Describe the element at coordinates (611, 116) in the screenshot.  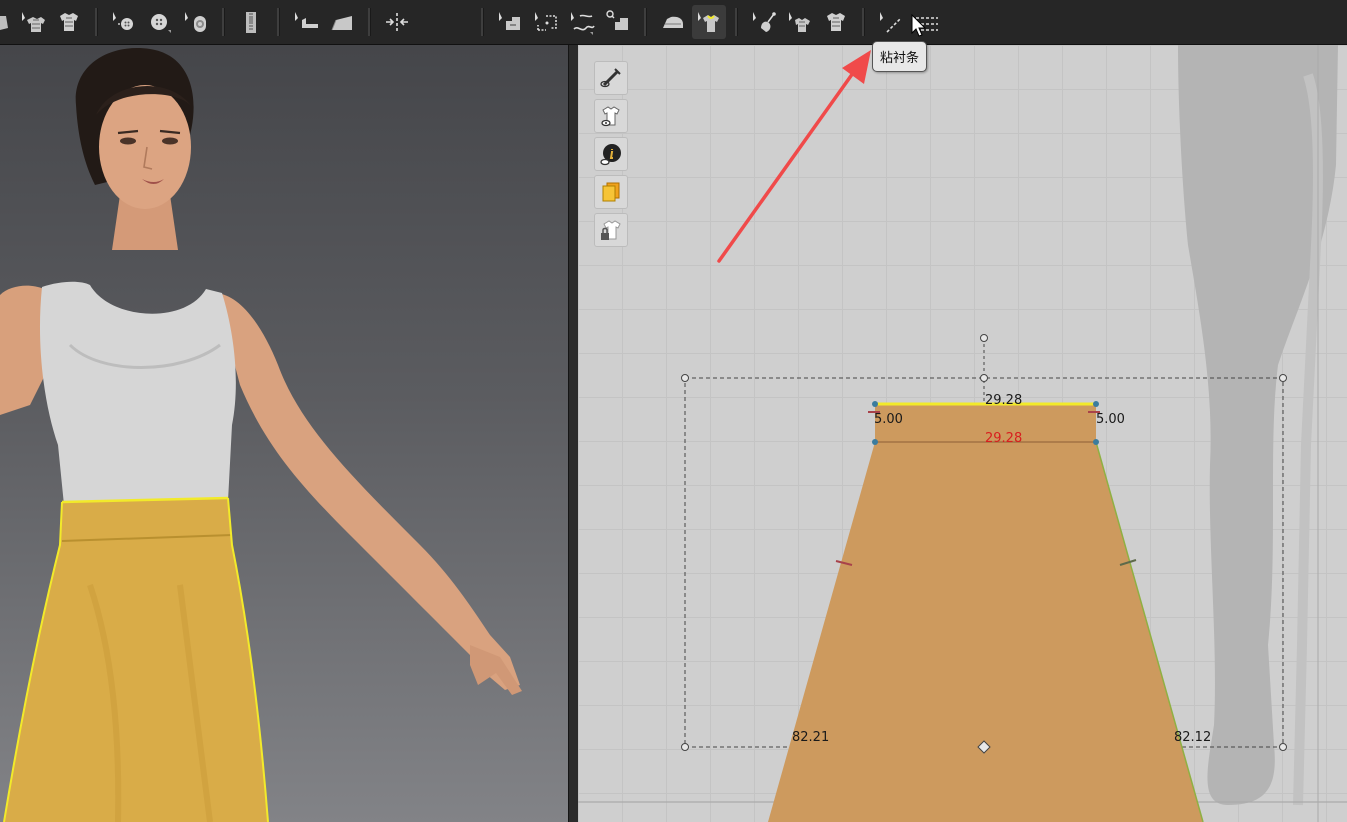
I see `show-garment-icon` at that location.